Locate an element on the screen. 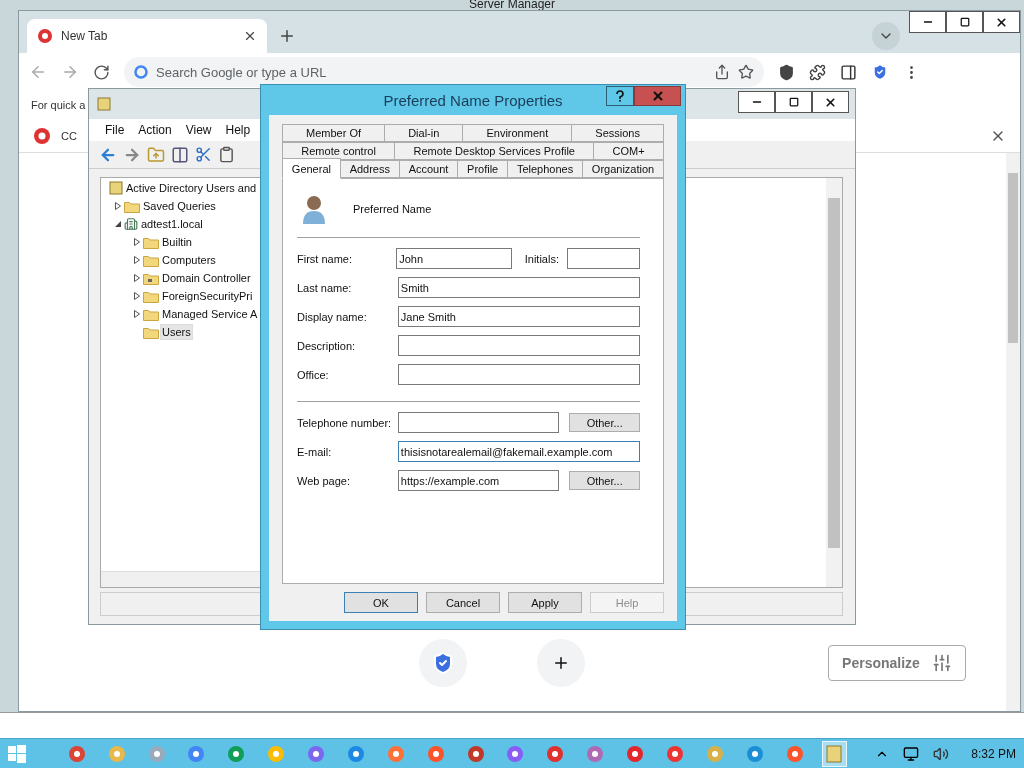  side-panel-icon is located at coordinates (848, 72).